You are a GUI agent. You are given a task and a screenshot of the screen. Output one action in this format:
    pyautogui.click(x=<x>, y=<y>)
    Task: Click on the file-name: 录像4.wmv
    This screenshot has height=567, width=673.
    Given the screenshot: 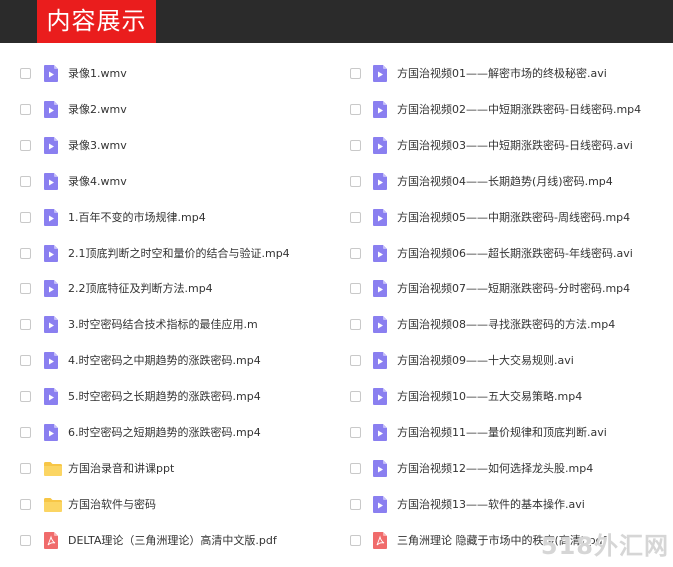 What is the action you would take?
    pyautogui.click(x=97, y=181)
    